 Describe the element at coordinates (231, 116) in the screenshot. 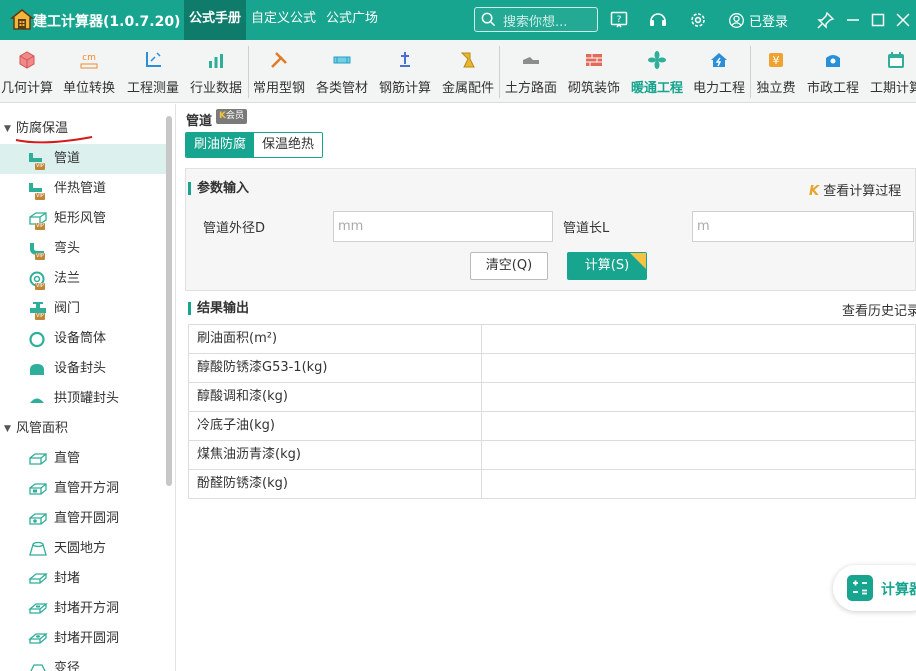

I see `member-badge: K会员` at that location.